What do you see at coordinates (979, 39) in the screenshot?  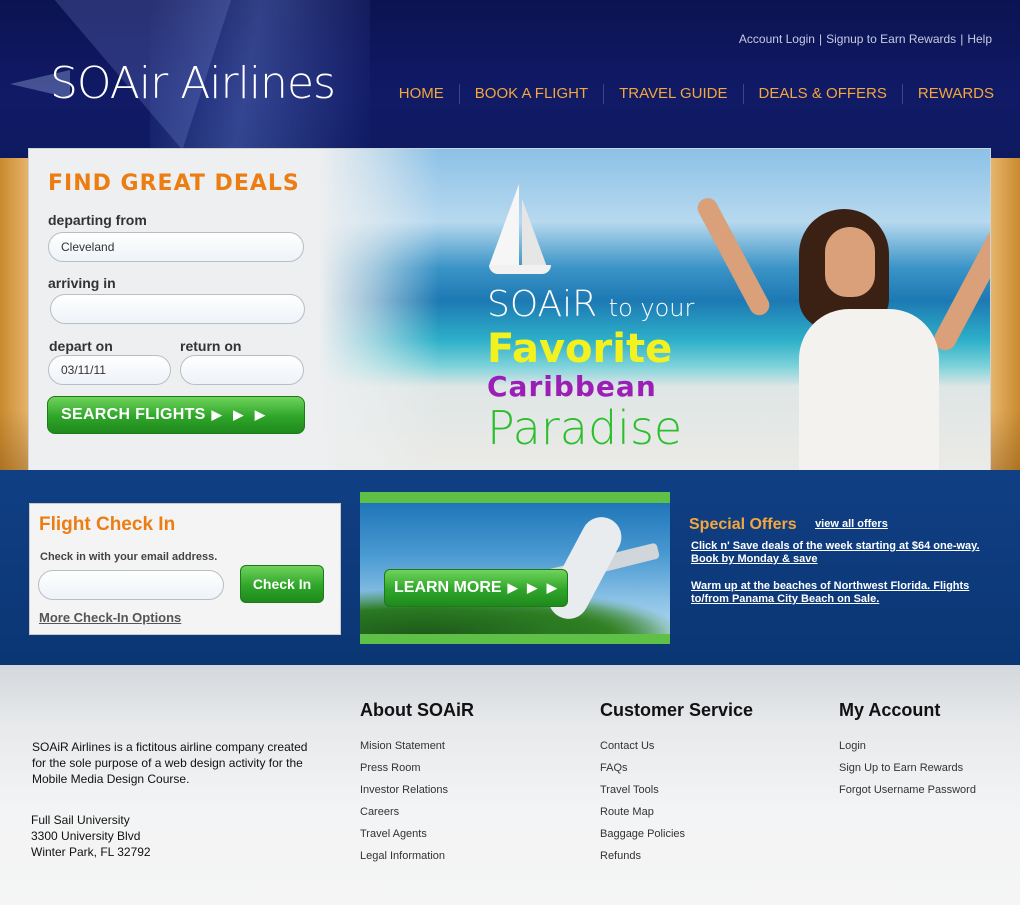 I see `help-link: Help` at bounding box center [979, 39].